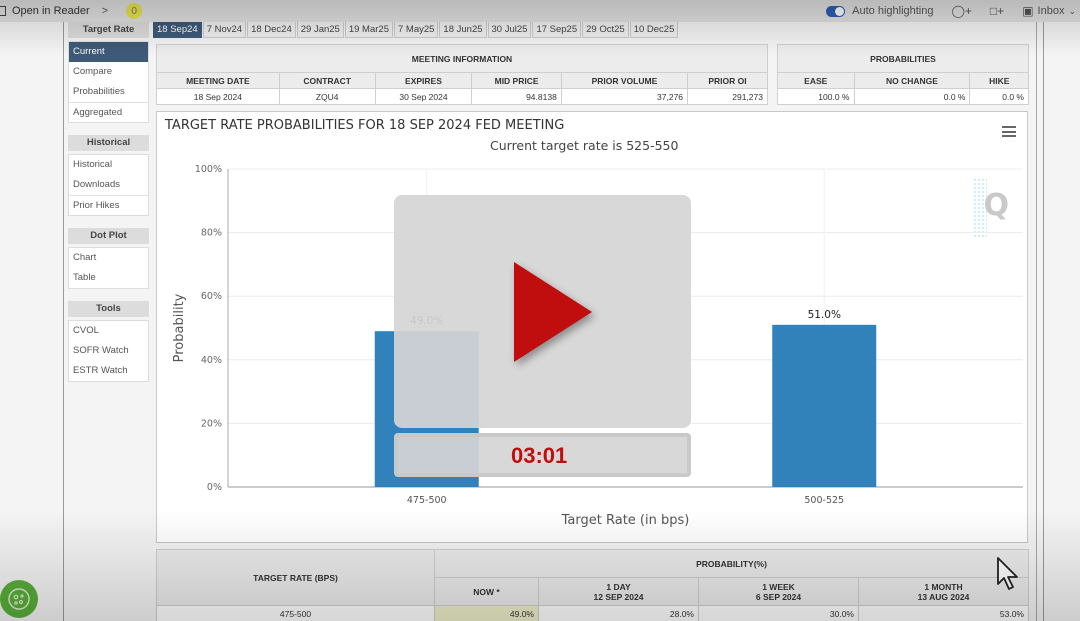  What do you see at coordinates (624, 96) in the screenshot?
I see `prior-volume-value: 37,276` at bounding box center [624, 96].